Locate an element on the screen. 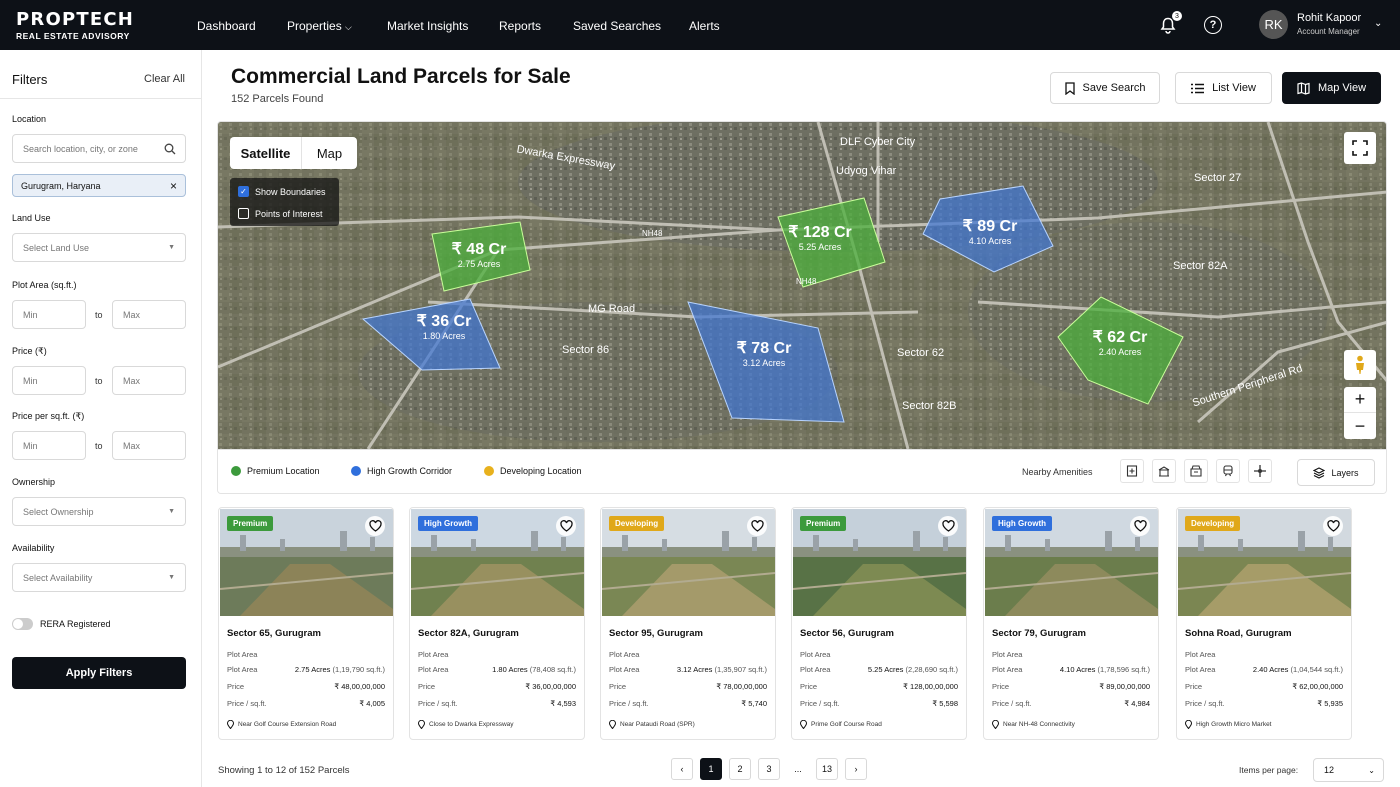 This screenshot has height=787, width=1400. apply-filters-button: Apply Filters is located at coordinates (99, 673).